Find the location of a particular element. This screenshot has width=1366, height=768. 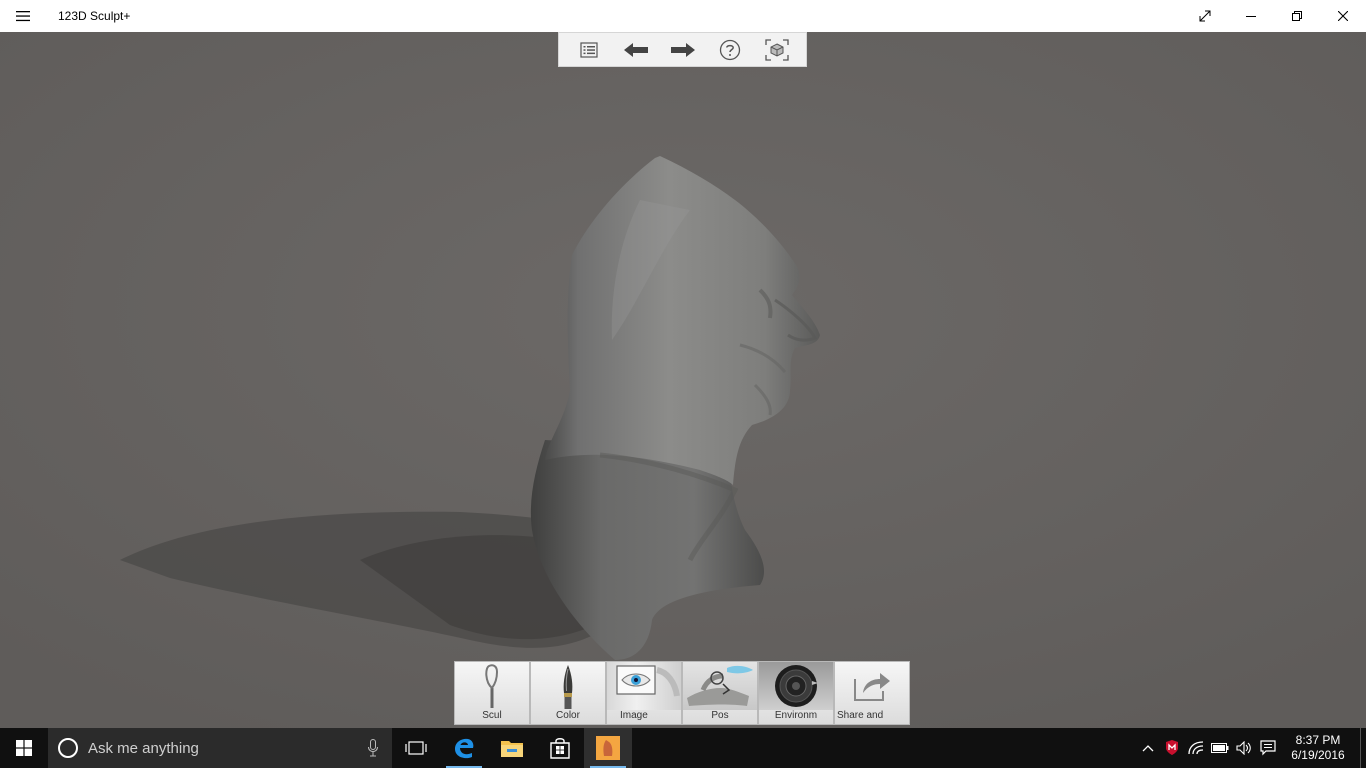

window-controls is located at coordinates (1274, 16).